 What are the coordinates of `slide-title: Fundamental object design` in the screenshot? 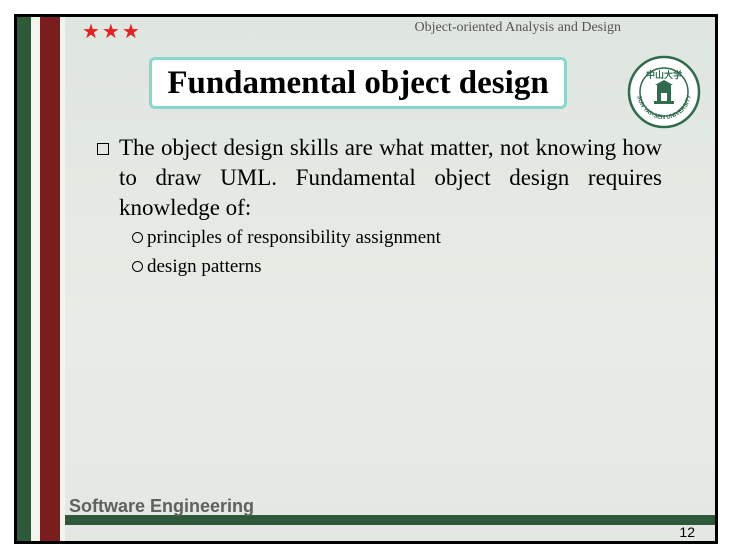 It's located at (358, 82).